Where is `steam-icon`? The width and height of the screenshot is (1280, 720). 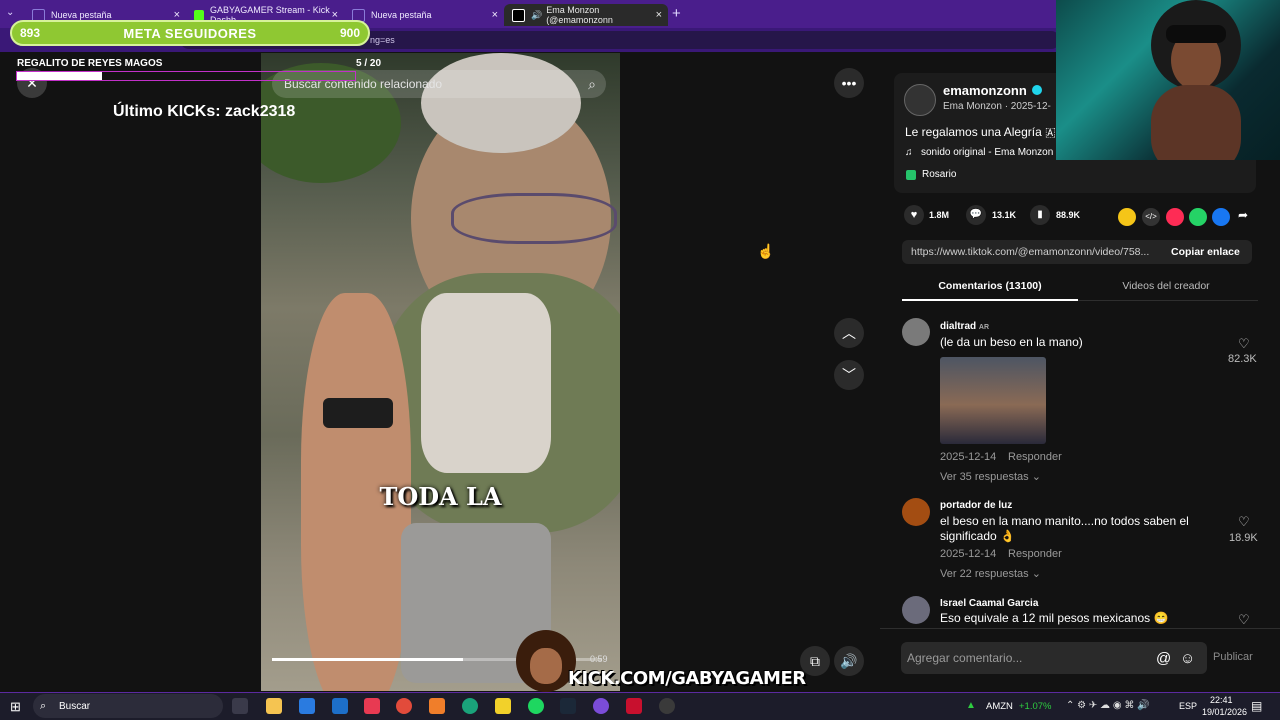 steam-icon is located at coordinates (568, 706).